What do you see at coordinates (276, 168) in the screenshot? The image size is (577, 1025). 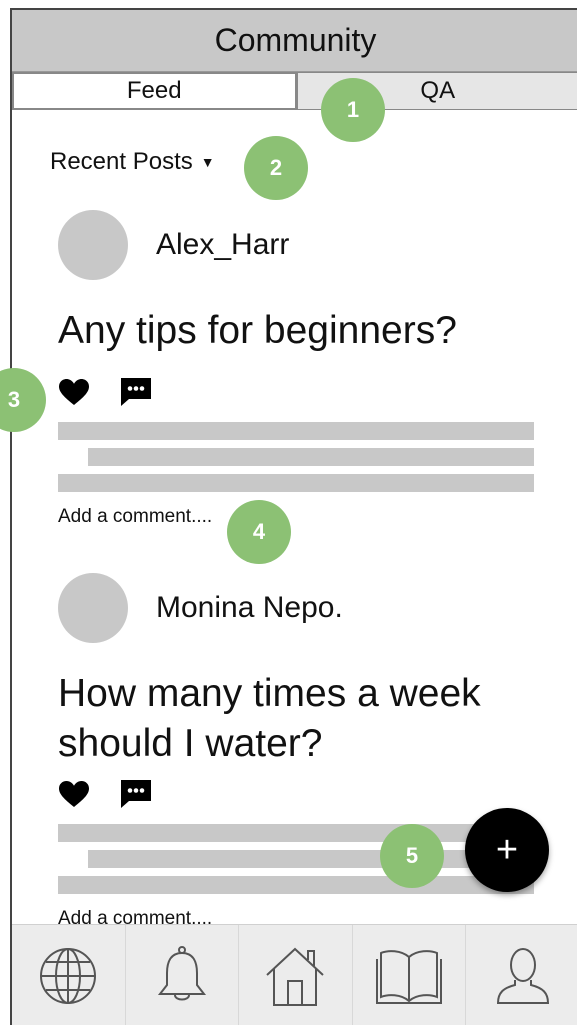 I see `annotation-badge: 2` at bounding box center [276, 168].